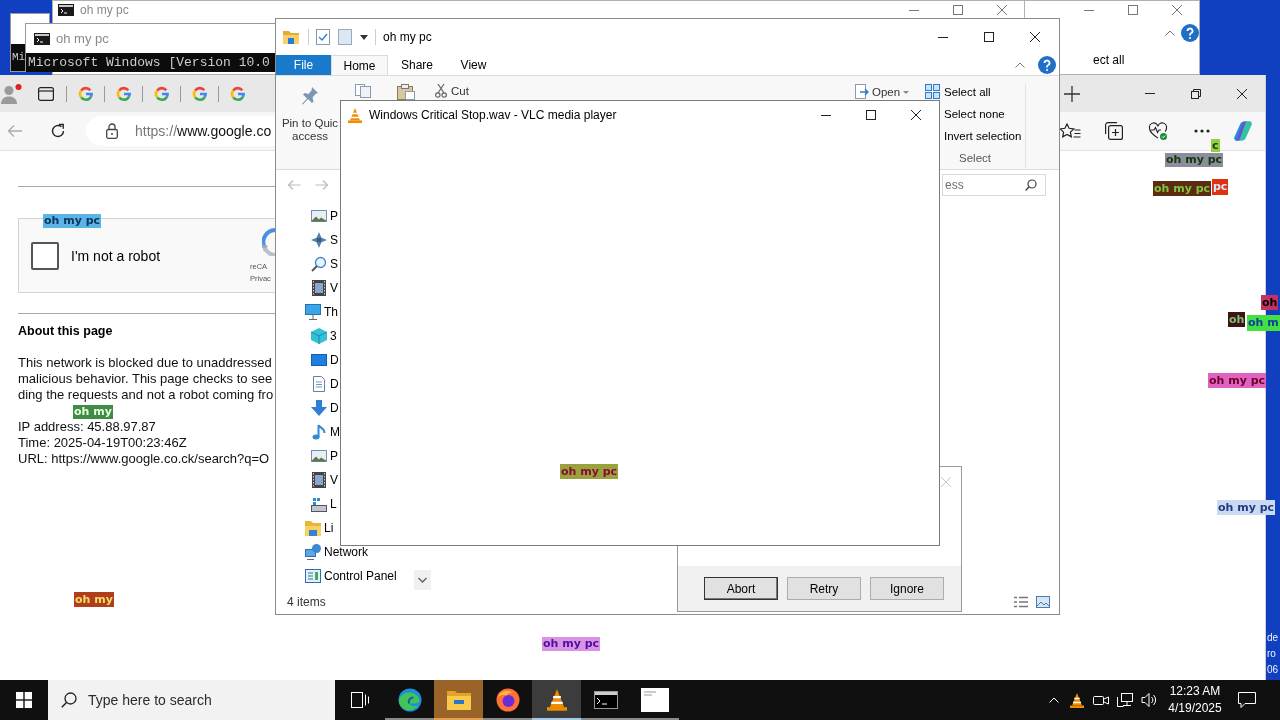 The image size is (1280, 720). I want to click on camera-icon, so click(1101, 700).